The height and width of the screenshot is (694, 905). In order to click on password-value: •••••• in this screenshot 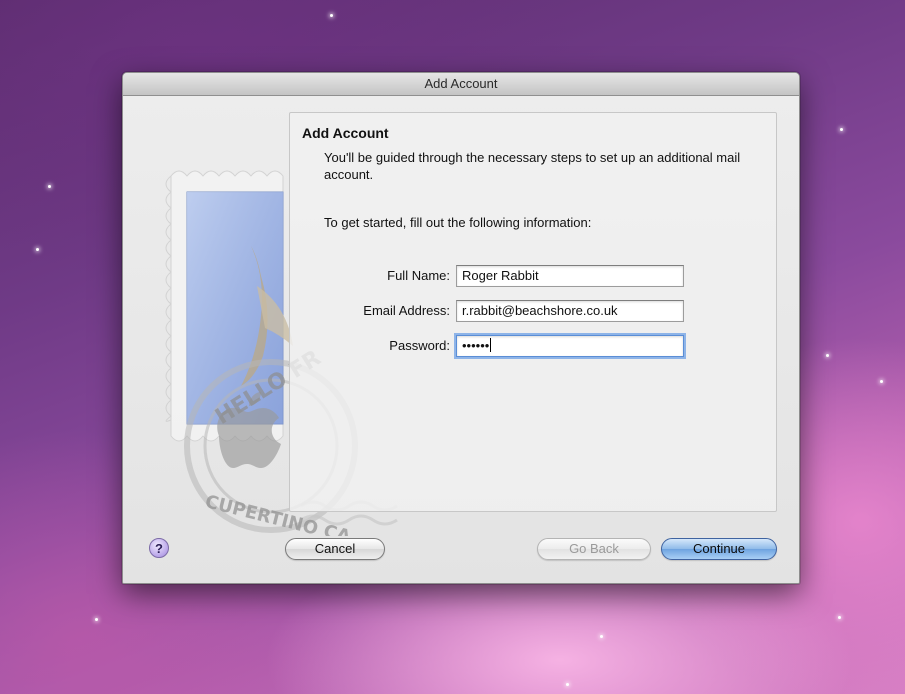, I will do `click(476, 345)`.